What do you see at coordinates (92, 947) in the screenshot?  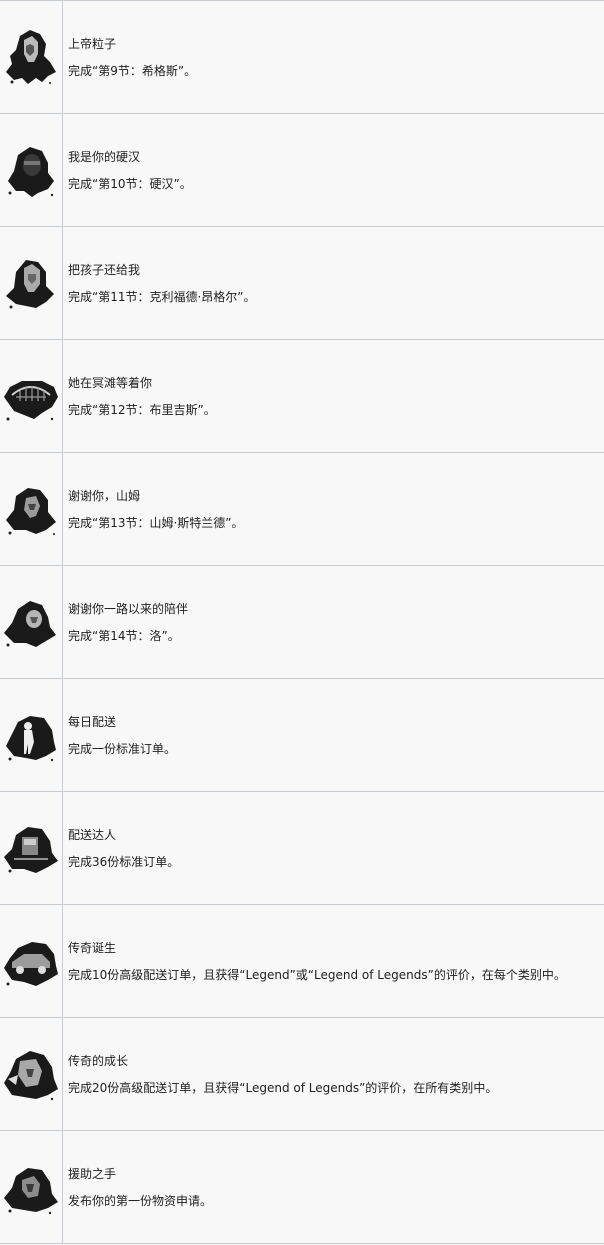 I see `achievement-title: 传奇诞生` at bounding box center [92, 947].